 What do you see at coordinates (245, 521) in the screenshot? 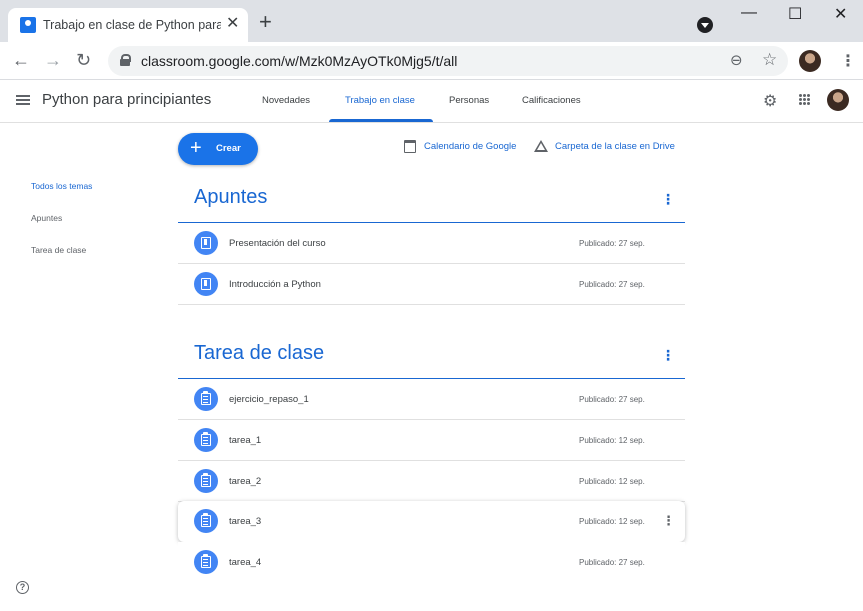
I see `item-title: tarea_3` at bounding box center [245, 521].